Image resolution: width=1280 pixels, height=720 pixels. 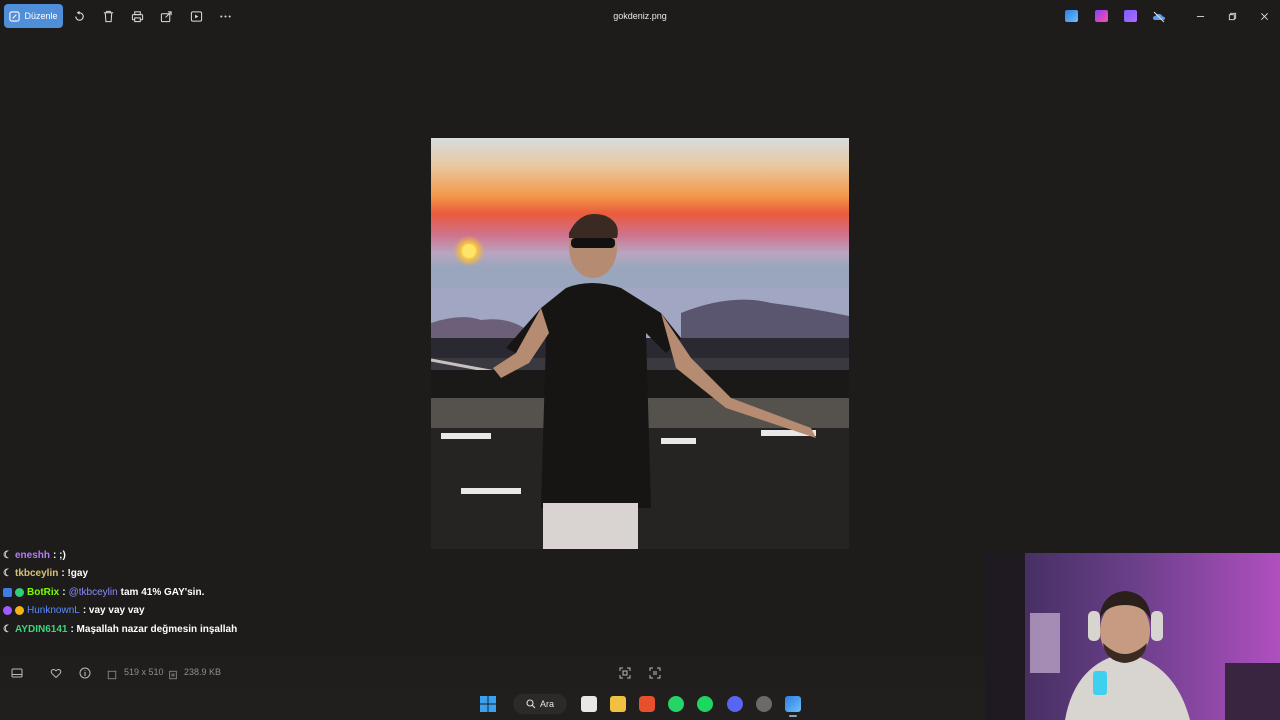 What do you see at coordinates (43, 592) in the screenshot?
I see `chat-username: BotRix` at bounding box center [43, 592].